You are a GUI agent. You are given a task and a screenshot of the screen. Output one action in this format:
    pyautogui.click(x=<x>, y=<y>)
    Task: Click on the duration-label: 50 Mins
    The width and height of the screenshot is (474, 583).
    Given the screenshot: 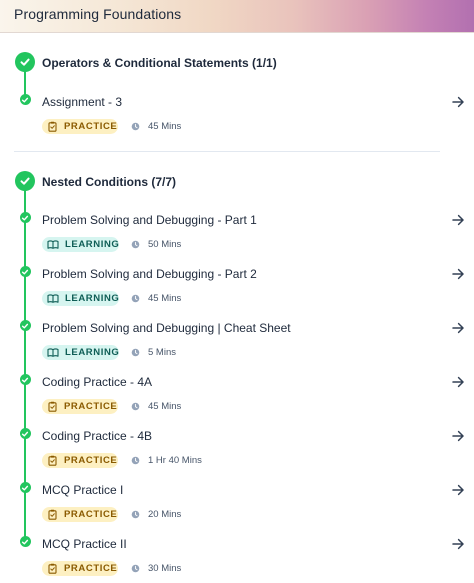 What is the action you would take?
    pyautogui.click(x=165, y=244)
    